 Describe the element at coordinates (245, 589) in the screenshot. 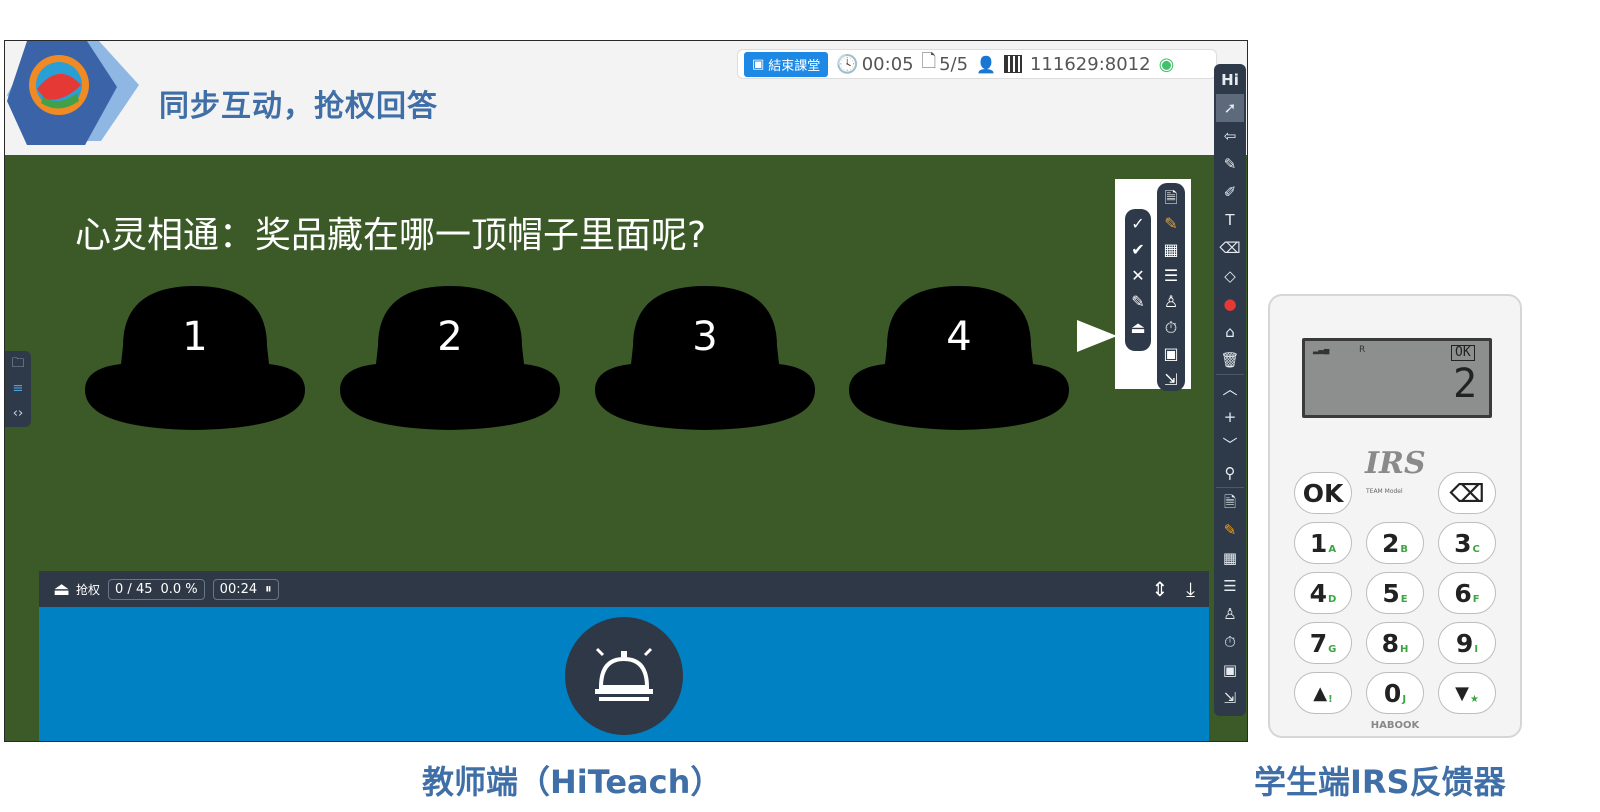

I see `countdown-box: 00:24 ⏸` at that location.